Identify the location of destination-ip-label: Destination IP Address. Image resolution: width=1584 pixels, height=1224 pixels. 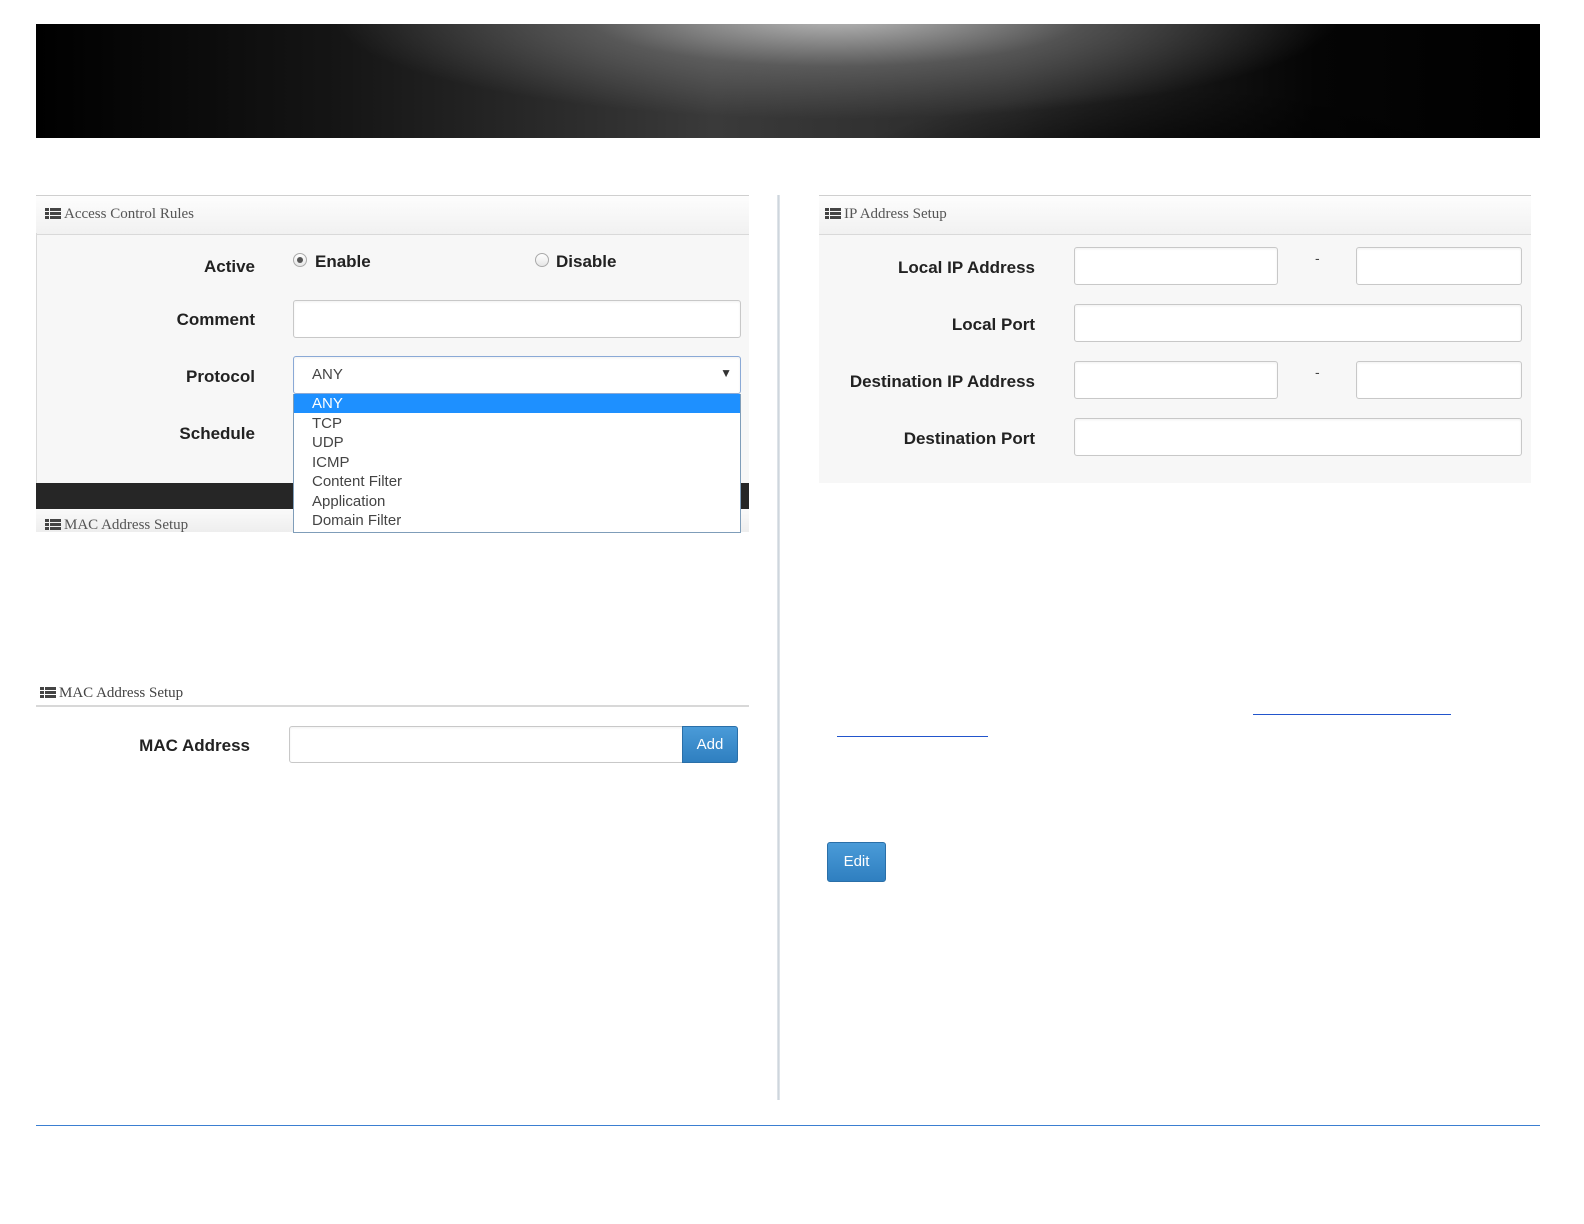
(942, 381).